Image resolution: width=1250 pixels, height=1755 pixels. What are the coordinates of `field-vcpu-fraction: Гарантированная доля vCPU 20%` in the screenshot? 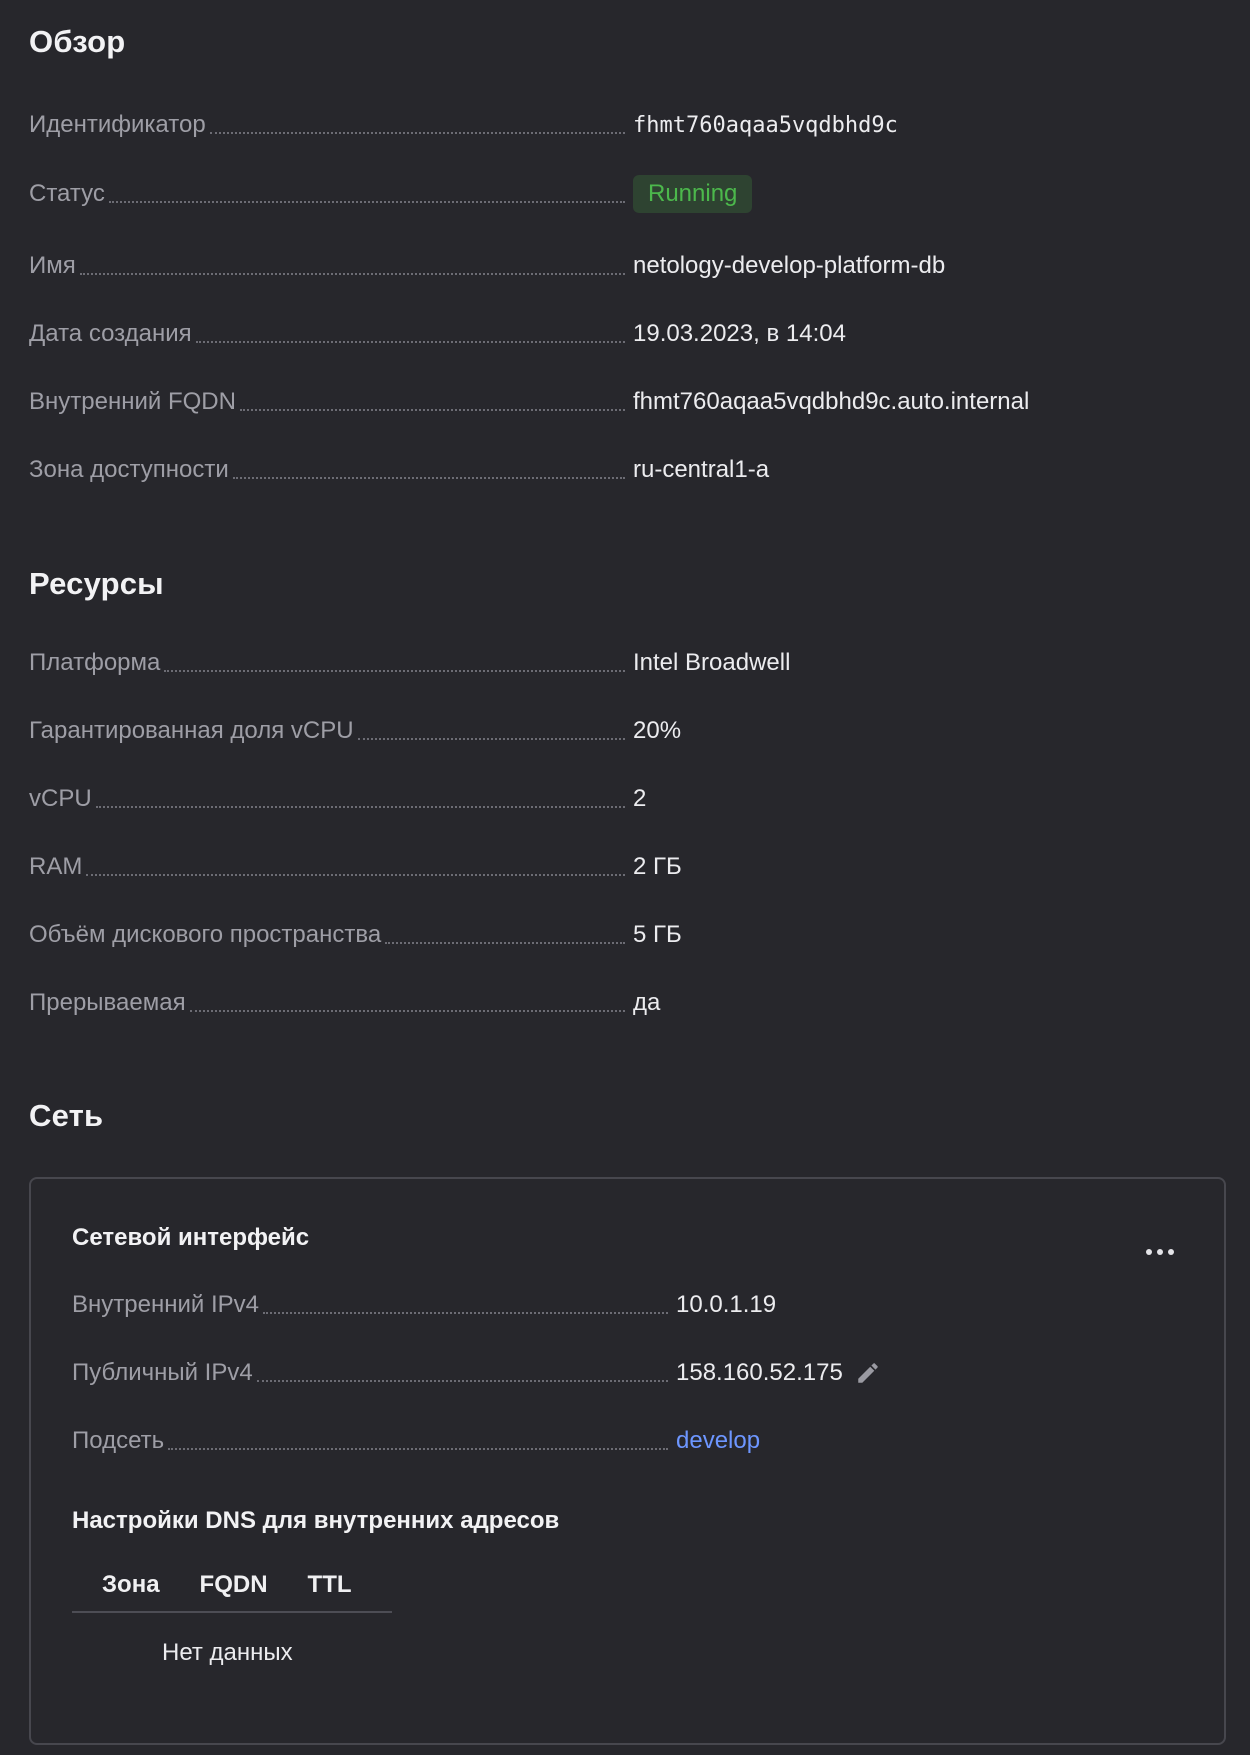 It's located at (604, 731).